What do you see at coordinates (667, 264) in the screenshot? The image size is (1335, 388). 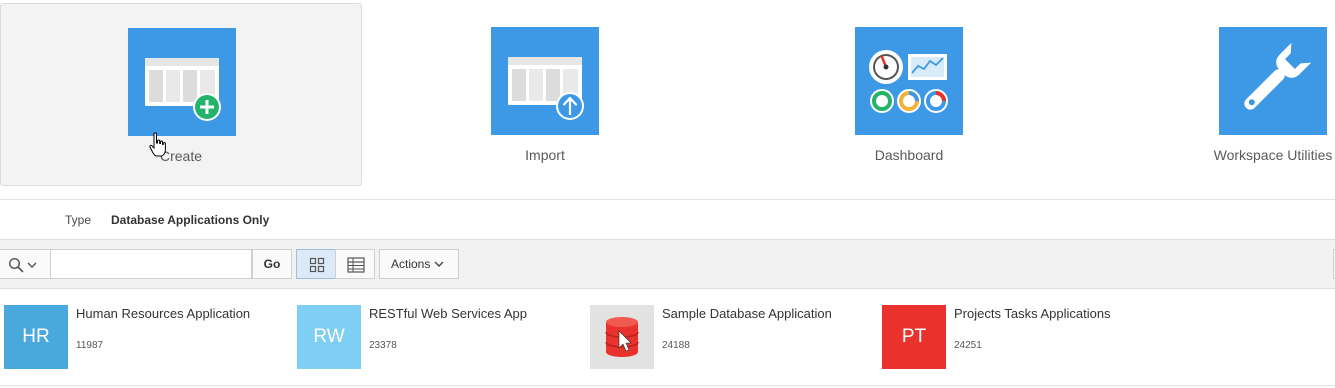 I see `report-toolbar: Go Actions` at bounding box center [667, 264].